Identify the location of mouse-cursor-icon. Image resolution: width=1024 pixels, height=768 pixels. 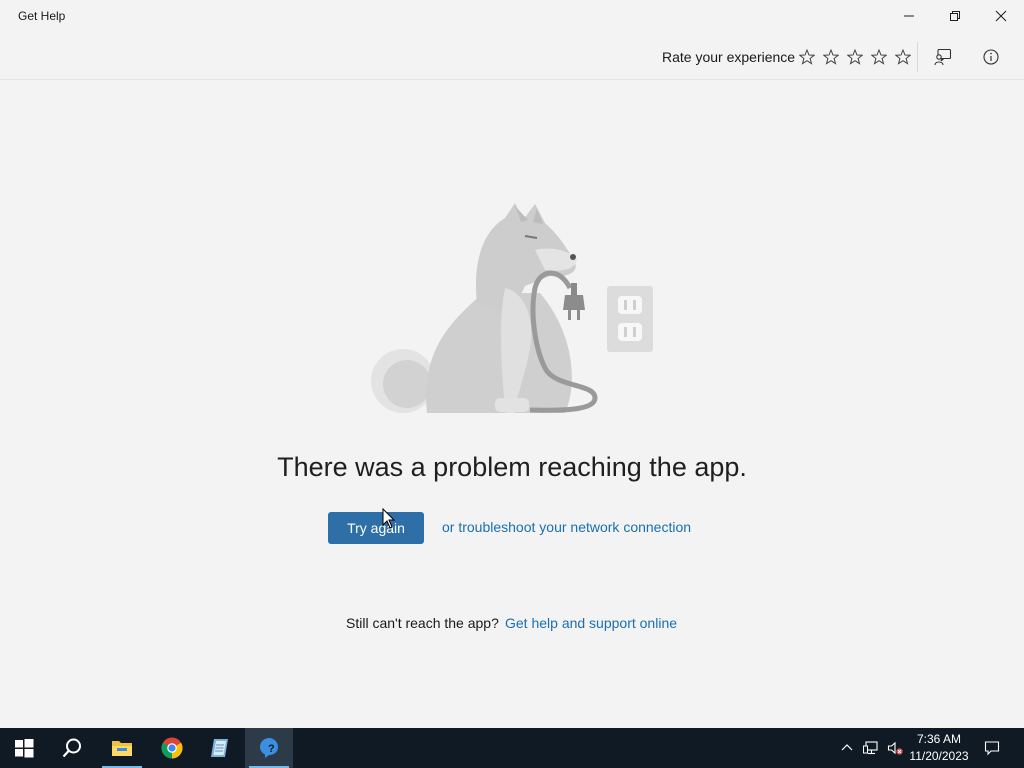
(389, 518).